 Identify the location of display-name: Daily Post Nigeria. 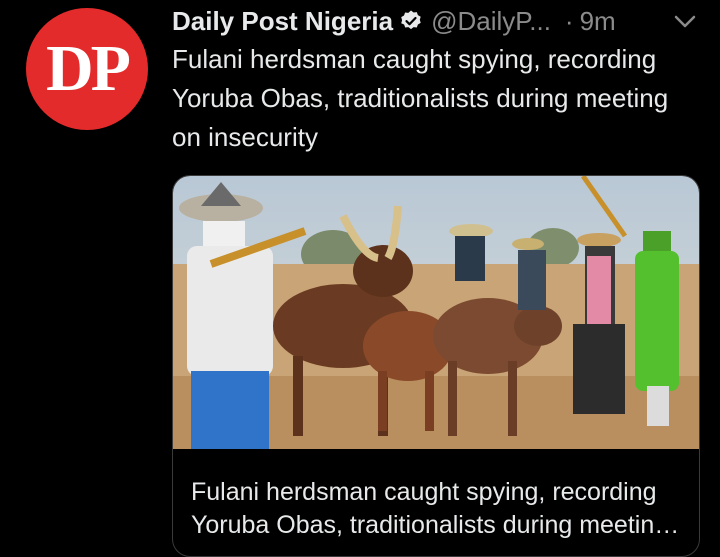
(282, 21).